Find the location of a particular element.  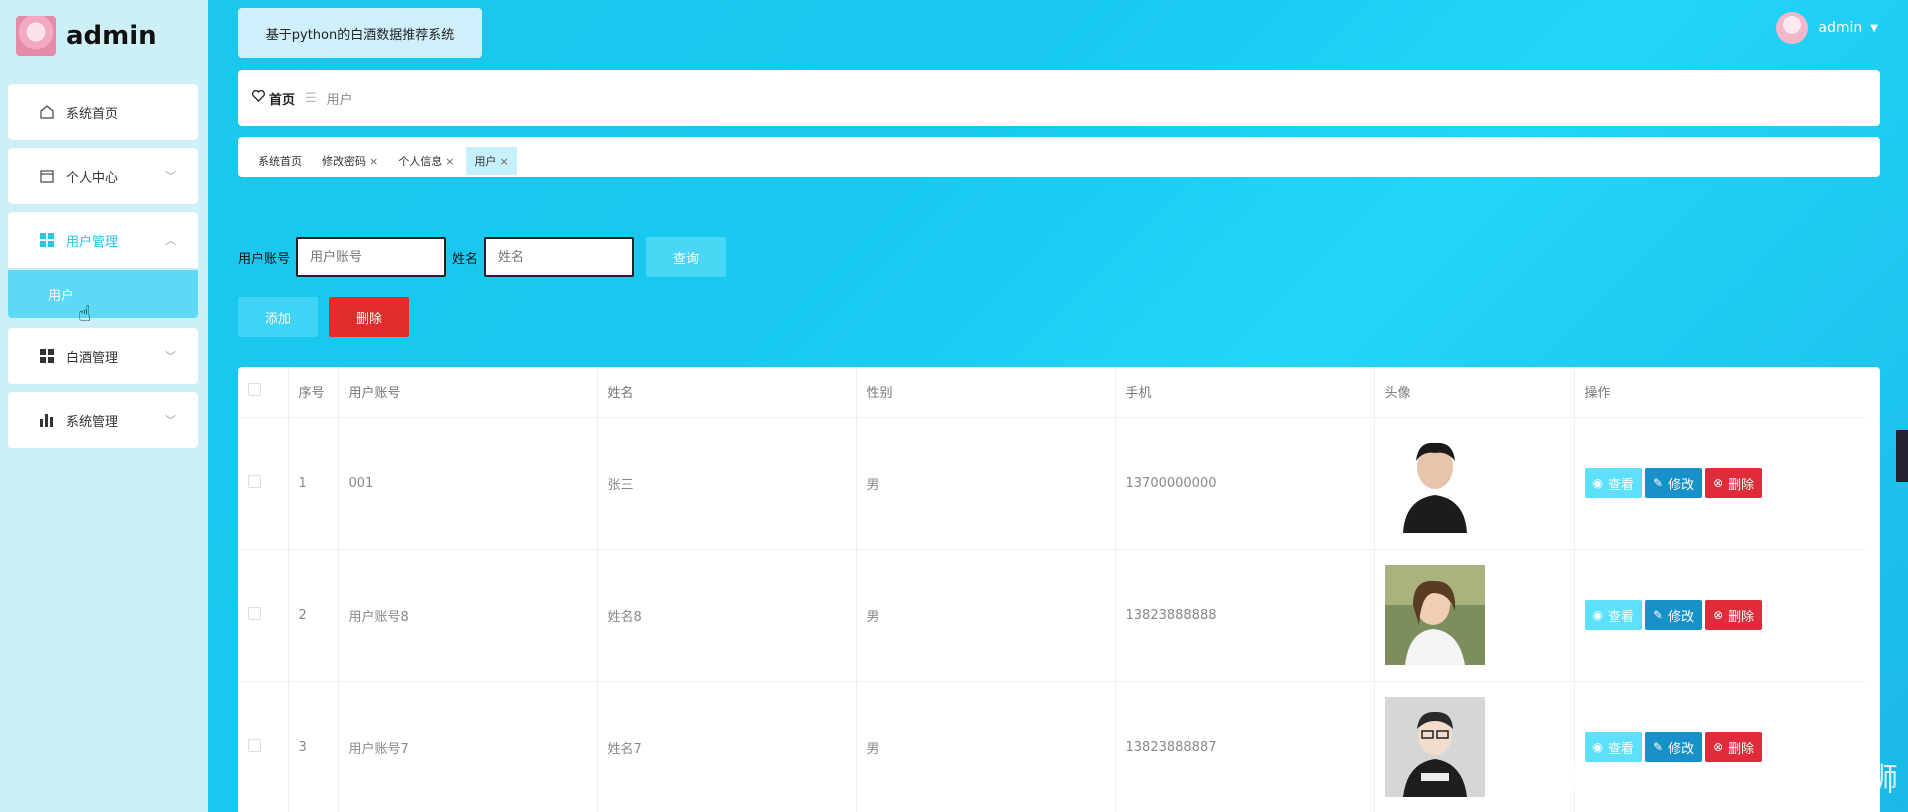

tag-user: 用户 × is located at coordinates (491, 161).